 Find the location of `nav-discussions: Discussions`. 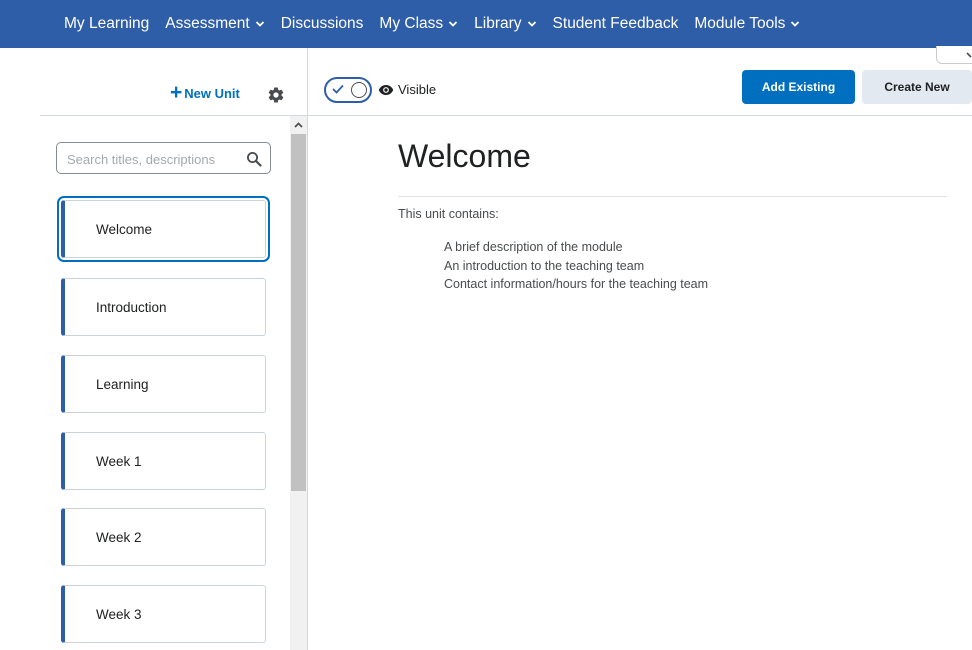

nav-discussions: Discussions is located at coordinates (322, 24).